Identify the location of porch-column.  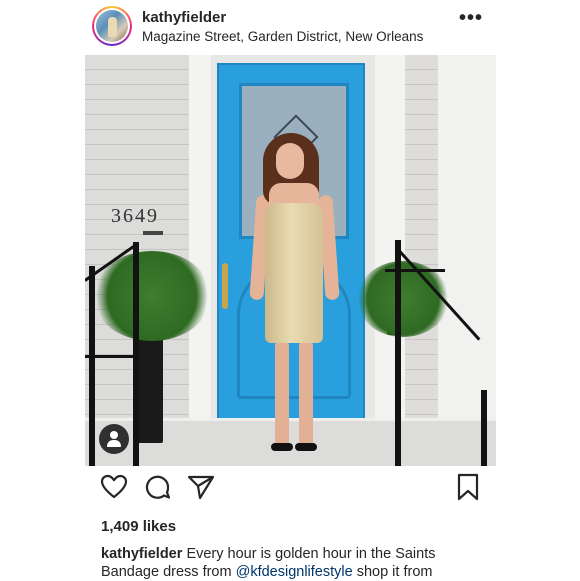
(467, 260).